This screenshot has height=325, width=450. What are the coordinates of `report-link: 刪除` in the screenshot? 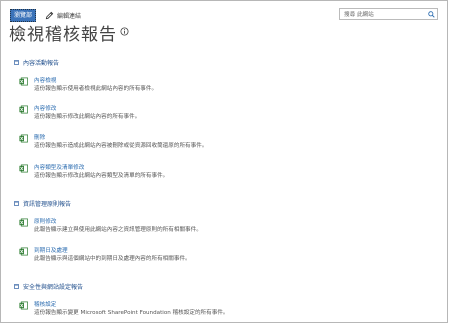 It's located at (39, 137).